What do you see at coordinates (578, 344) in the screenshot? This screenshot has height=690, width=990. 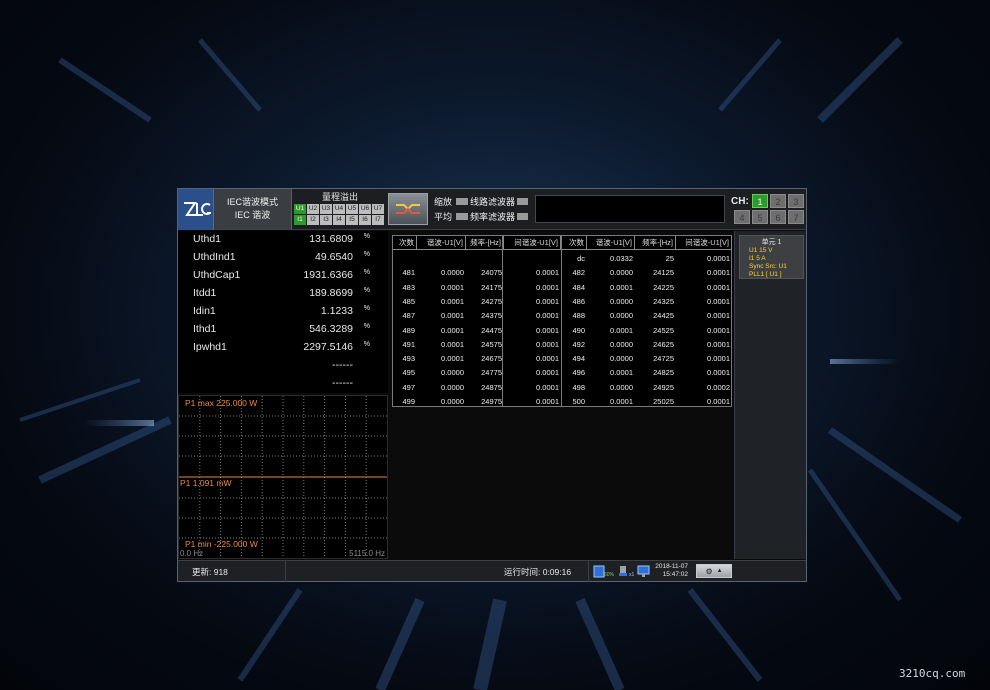 I see `table-cell: 492` at bounding box center [578, 344].